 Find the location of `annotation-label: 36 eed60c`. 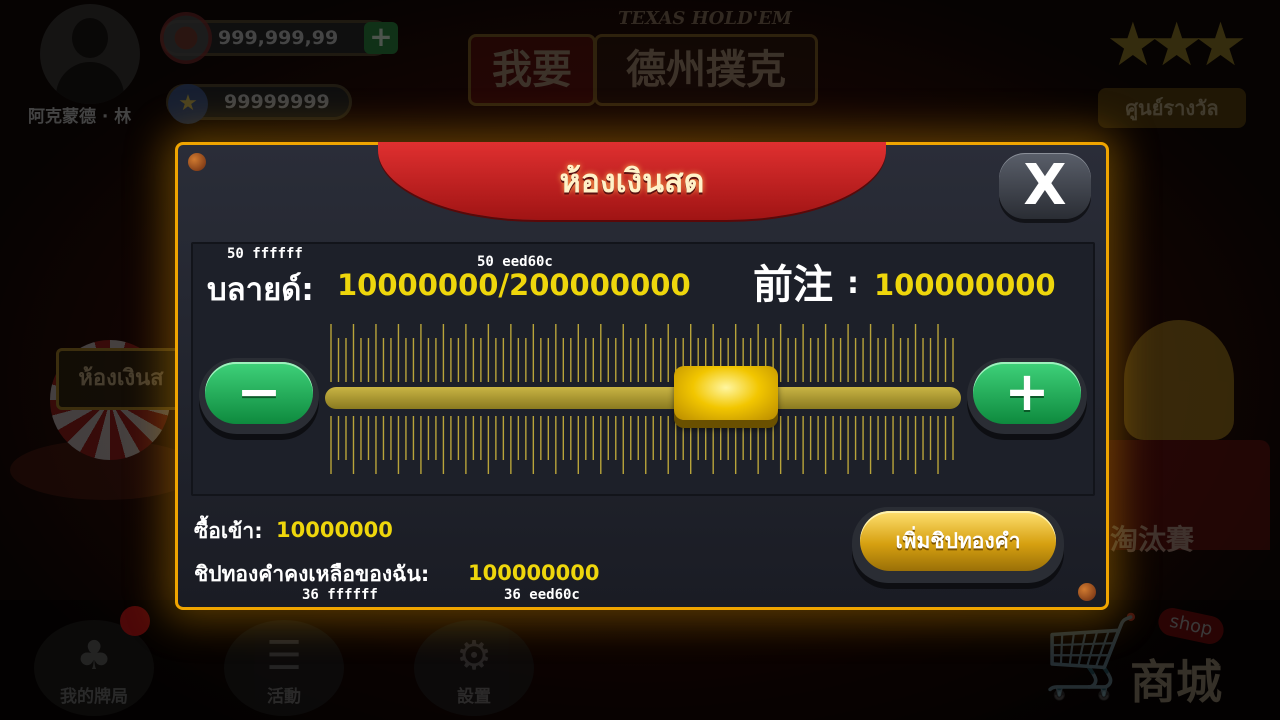

annotation-label: 36 eed60c is located at coordinates (542, 595).